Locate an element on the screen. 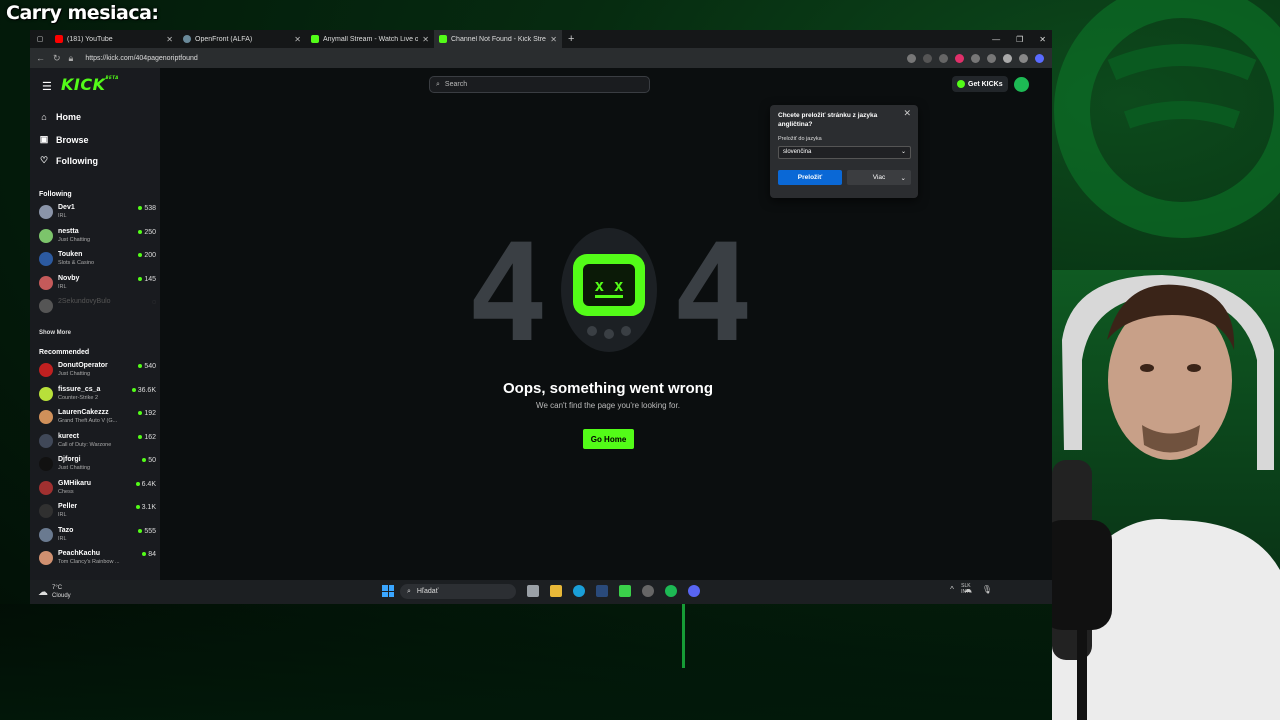 The height and width of the screenshot is (720, 1280). sidebar-item-home: ⌂ Home is located at coordinates (60, 117).